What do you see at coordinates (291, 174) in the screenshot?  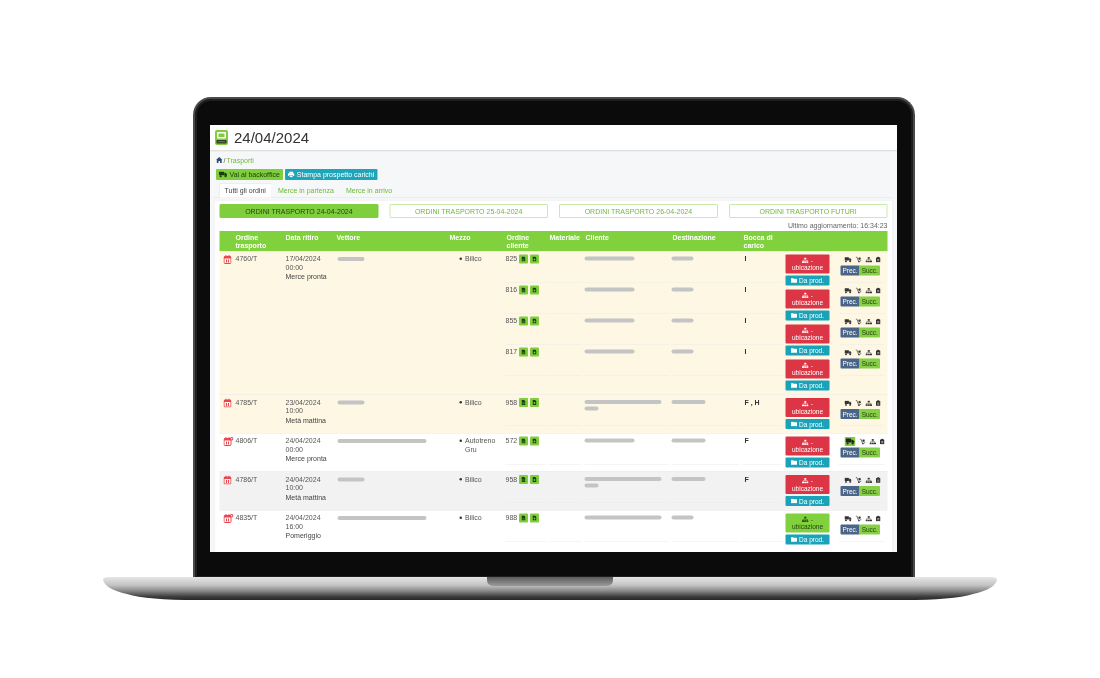 I see `printer-icon` at bounding box center [291, 174].